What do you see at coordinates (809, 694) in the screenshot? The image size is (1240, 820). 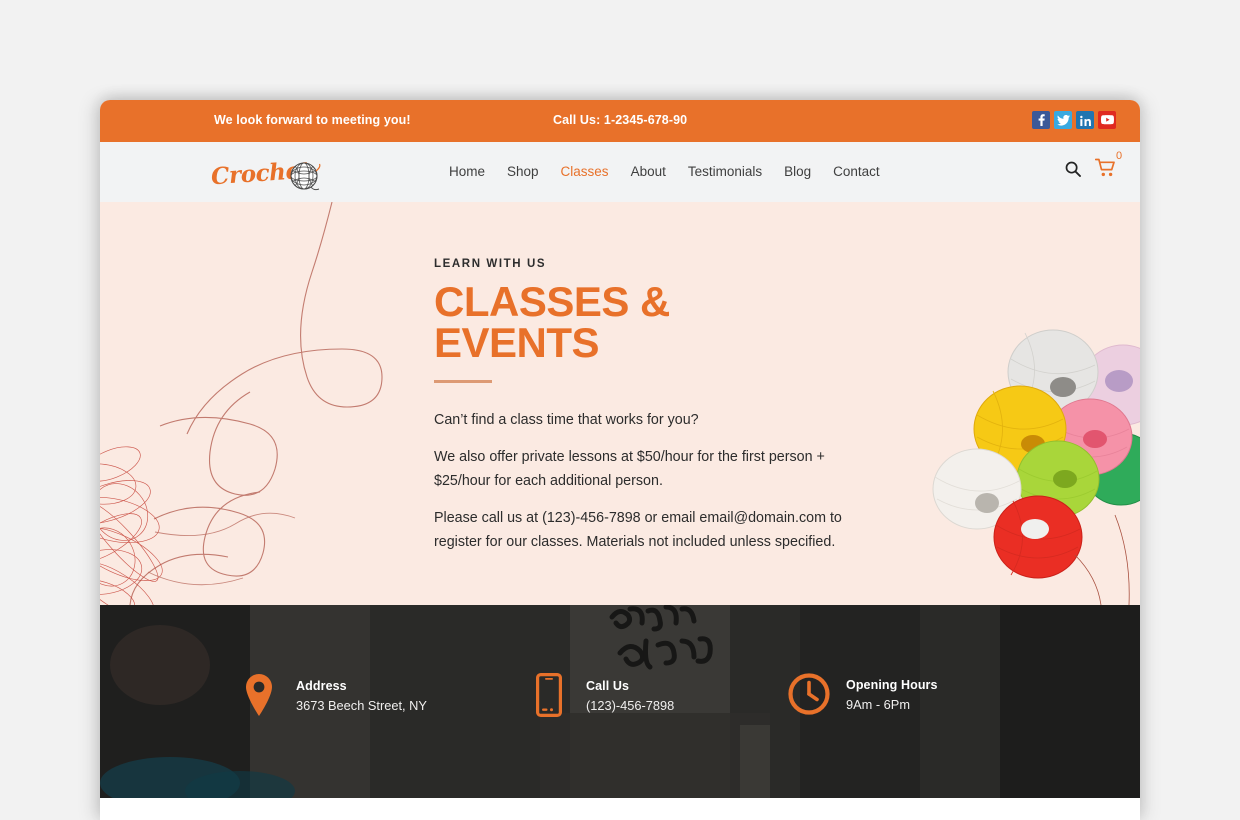 I see `clock-icon` at bounding box center [809, 694].